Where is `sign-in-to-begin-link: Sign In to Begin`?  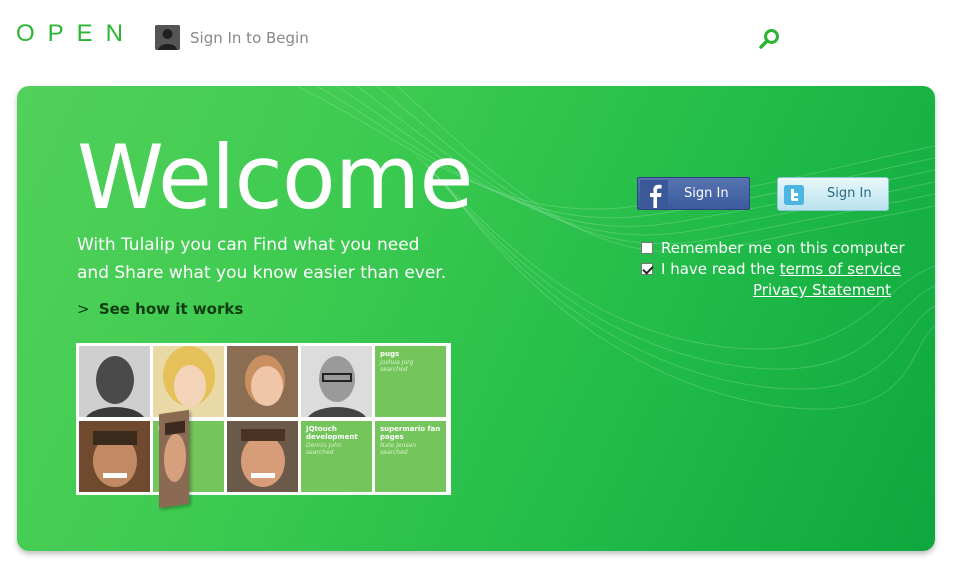 sign-in-to-begin-link: Sign In to Begin is located at coordinates (249, 38).